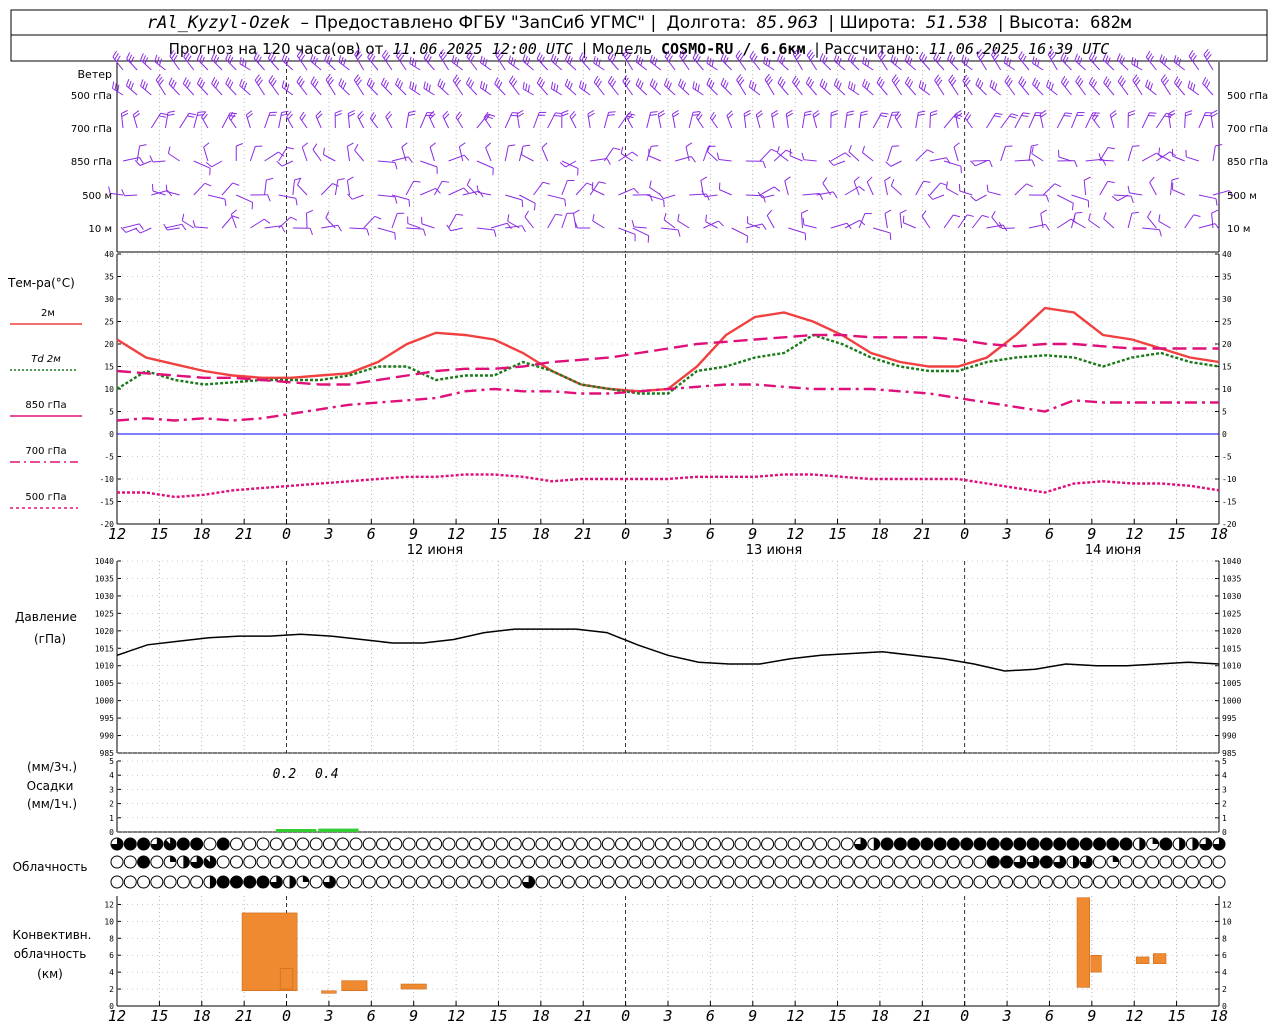 The image size is (1280, 1024). I want to click on convective-ytick-label-right: 10, so click(1227, 921).